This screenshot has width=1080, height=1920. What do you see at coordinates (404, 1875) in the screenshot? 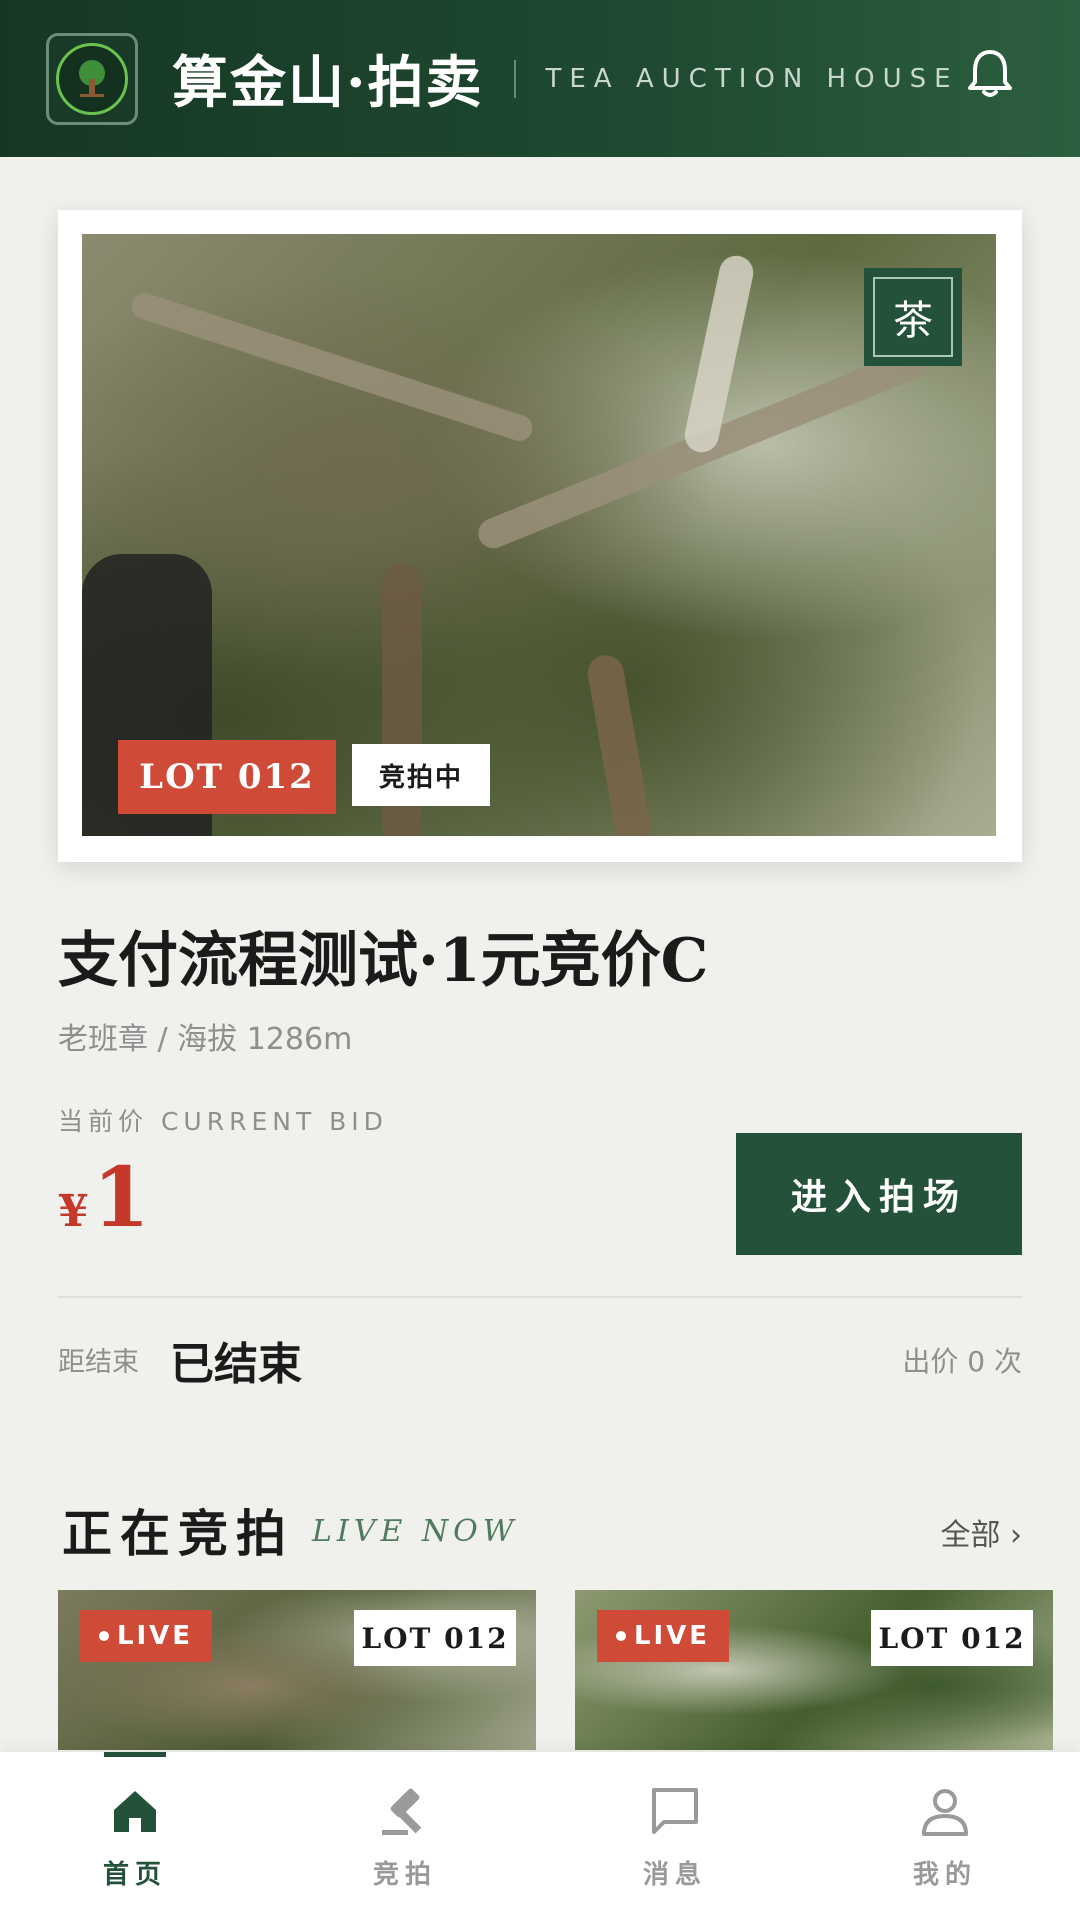
I see `nav-label: 竞拍` at bounding box center [404, 1875].